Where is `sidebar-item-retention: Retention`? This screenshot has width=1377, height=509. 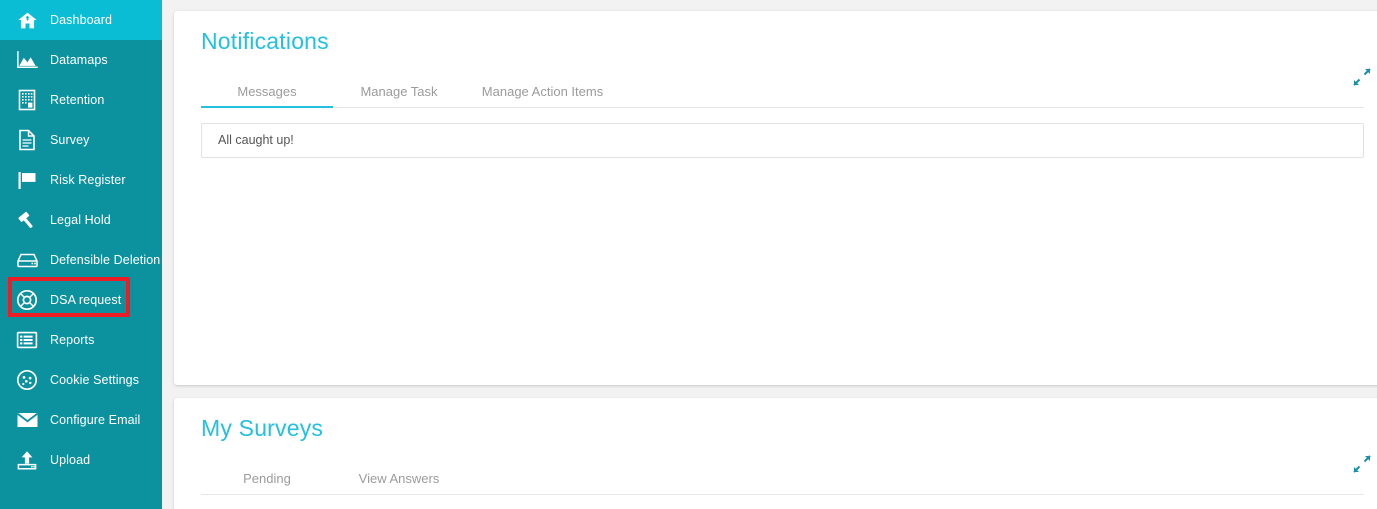 sidebar-item-retention: Retention is located at coordinates (81, 100).